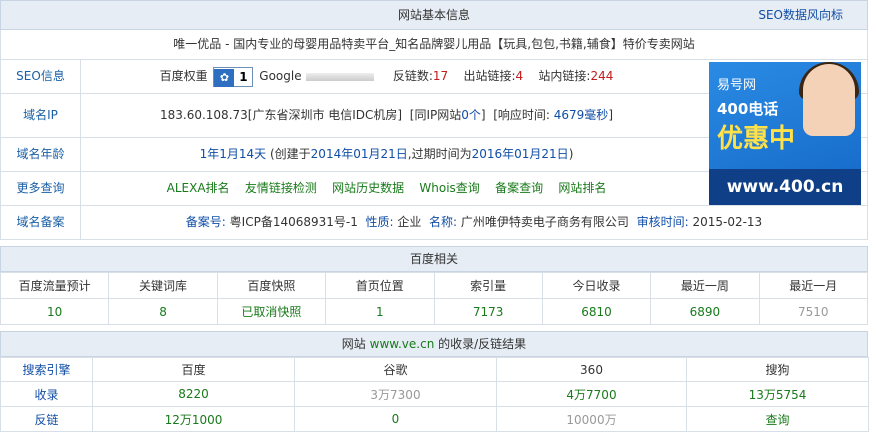  I want to click on ad-promo: 优惠中, so click(756, 139).